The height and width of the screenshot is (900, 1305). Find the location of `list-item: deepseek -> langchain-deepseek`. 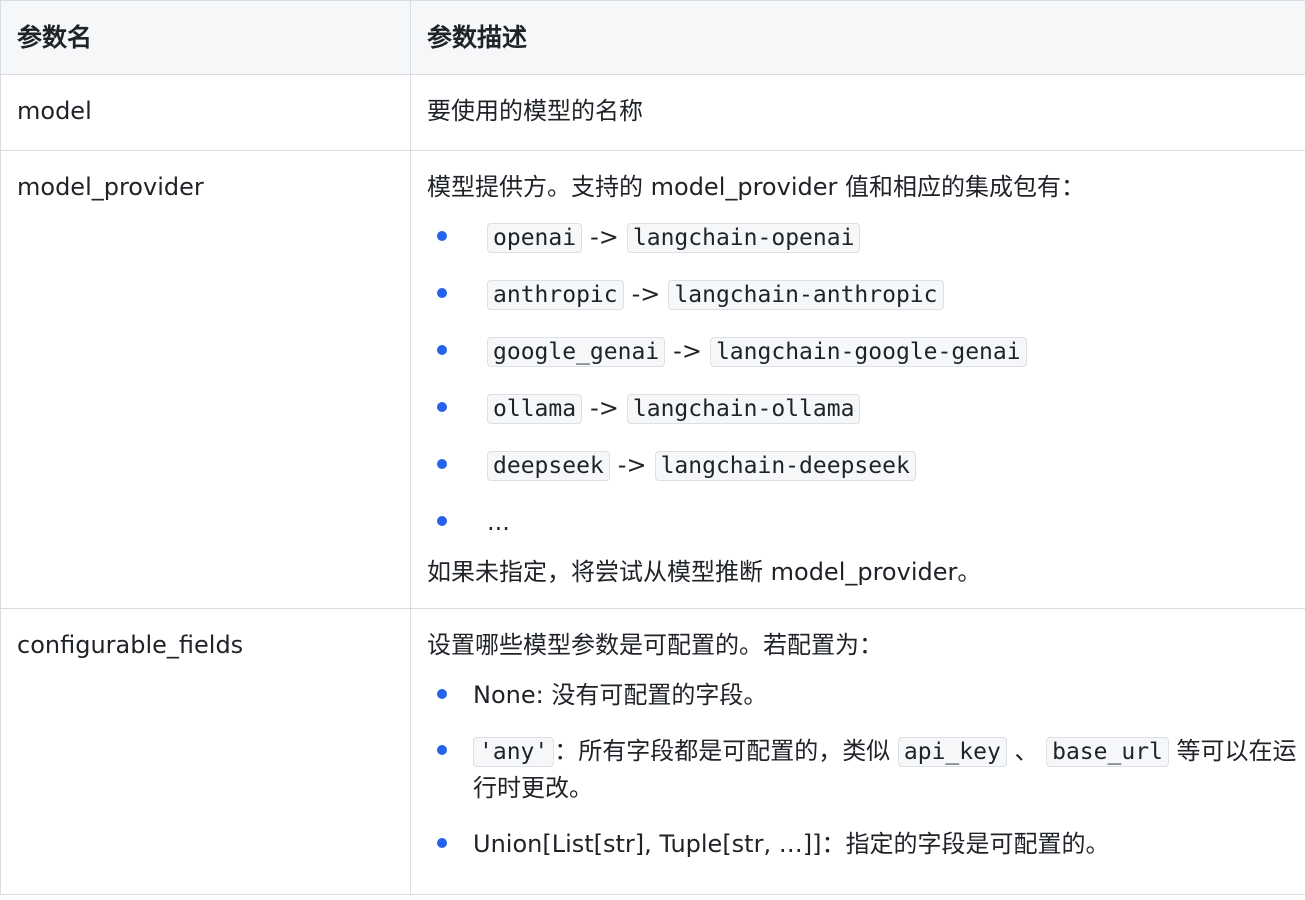

list-item: deepseek -> langchain-deepseek is located at coordinates (871, 465).